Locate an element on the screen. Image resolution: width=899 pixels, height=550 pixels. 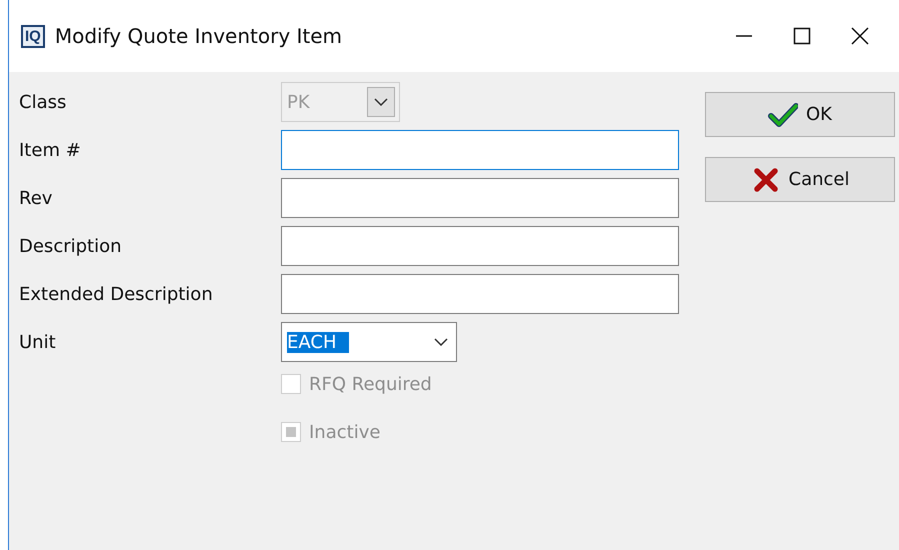
close-icon is located at coordinates (860, 36).